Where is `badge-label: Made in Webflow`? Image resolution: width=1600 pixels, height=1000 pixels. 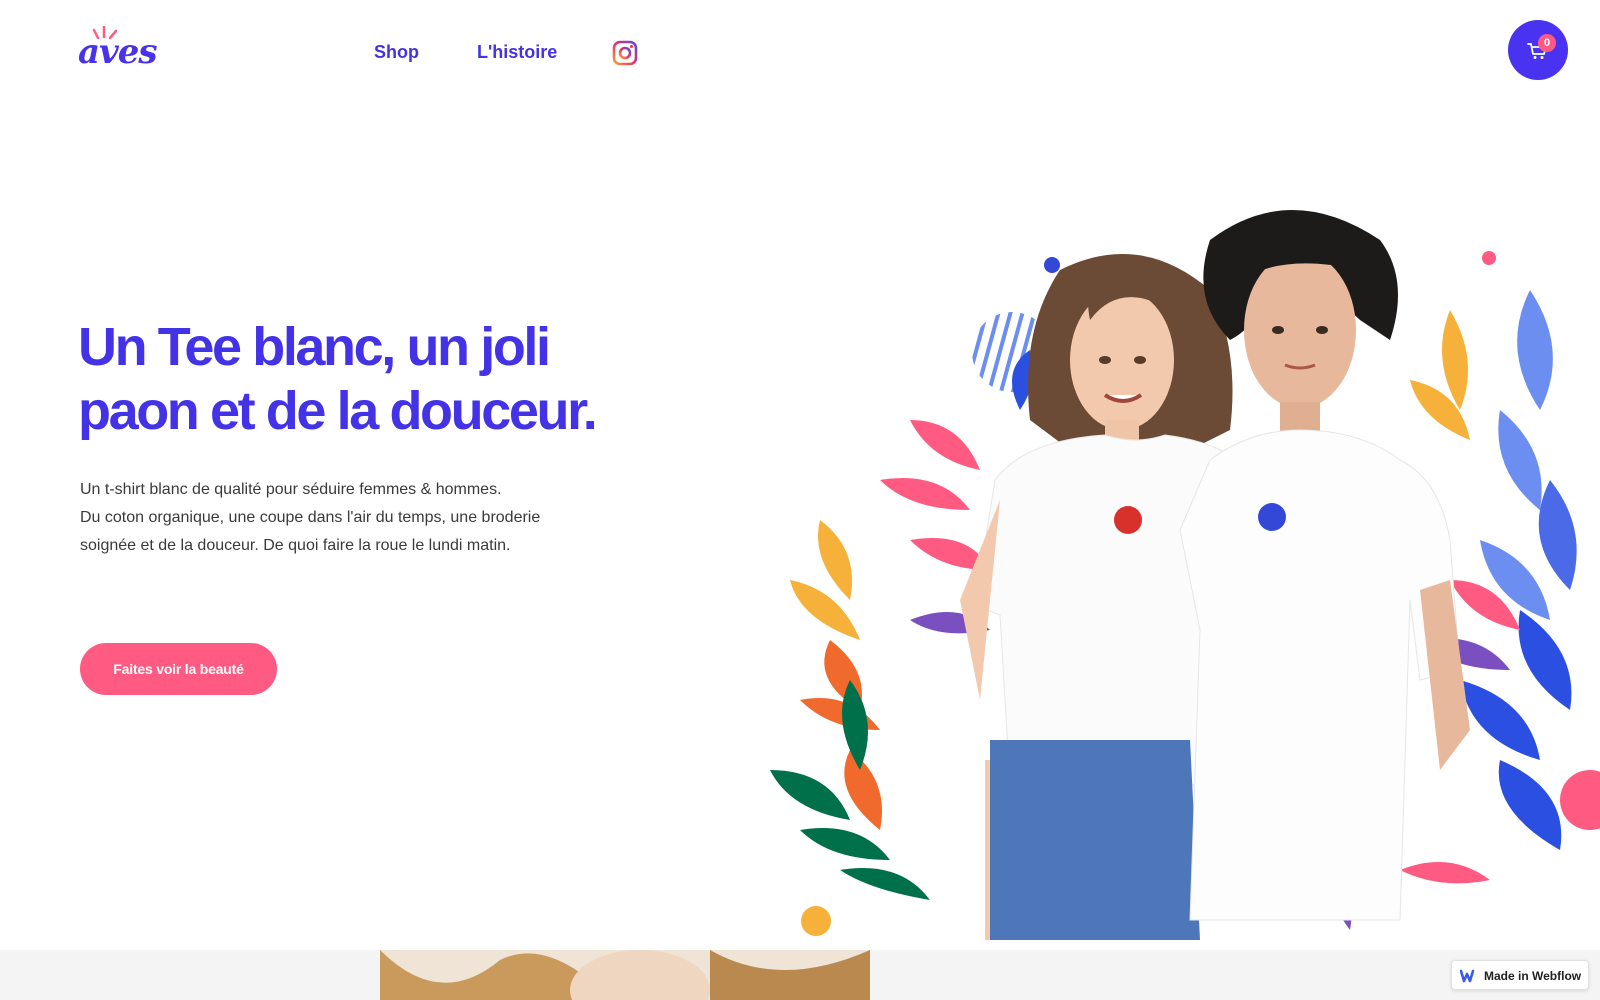
badge-label: Made in Webflow is located at coordinates (1533, 976).